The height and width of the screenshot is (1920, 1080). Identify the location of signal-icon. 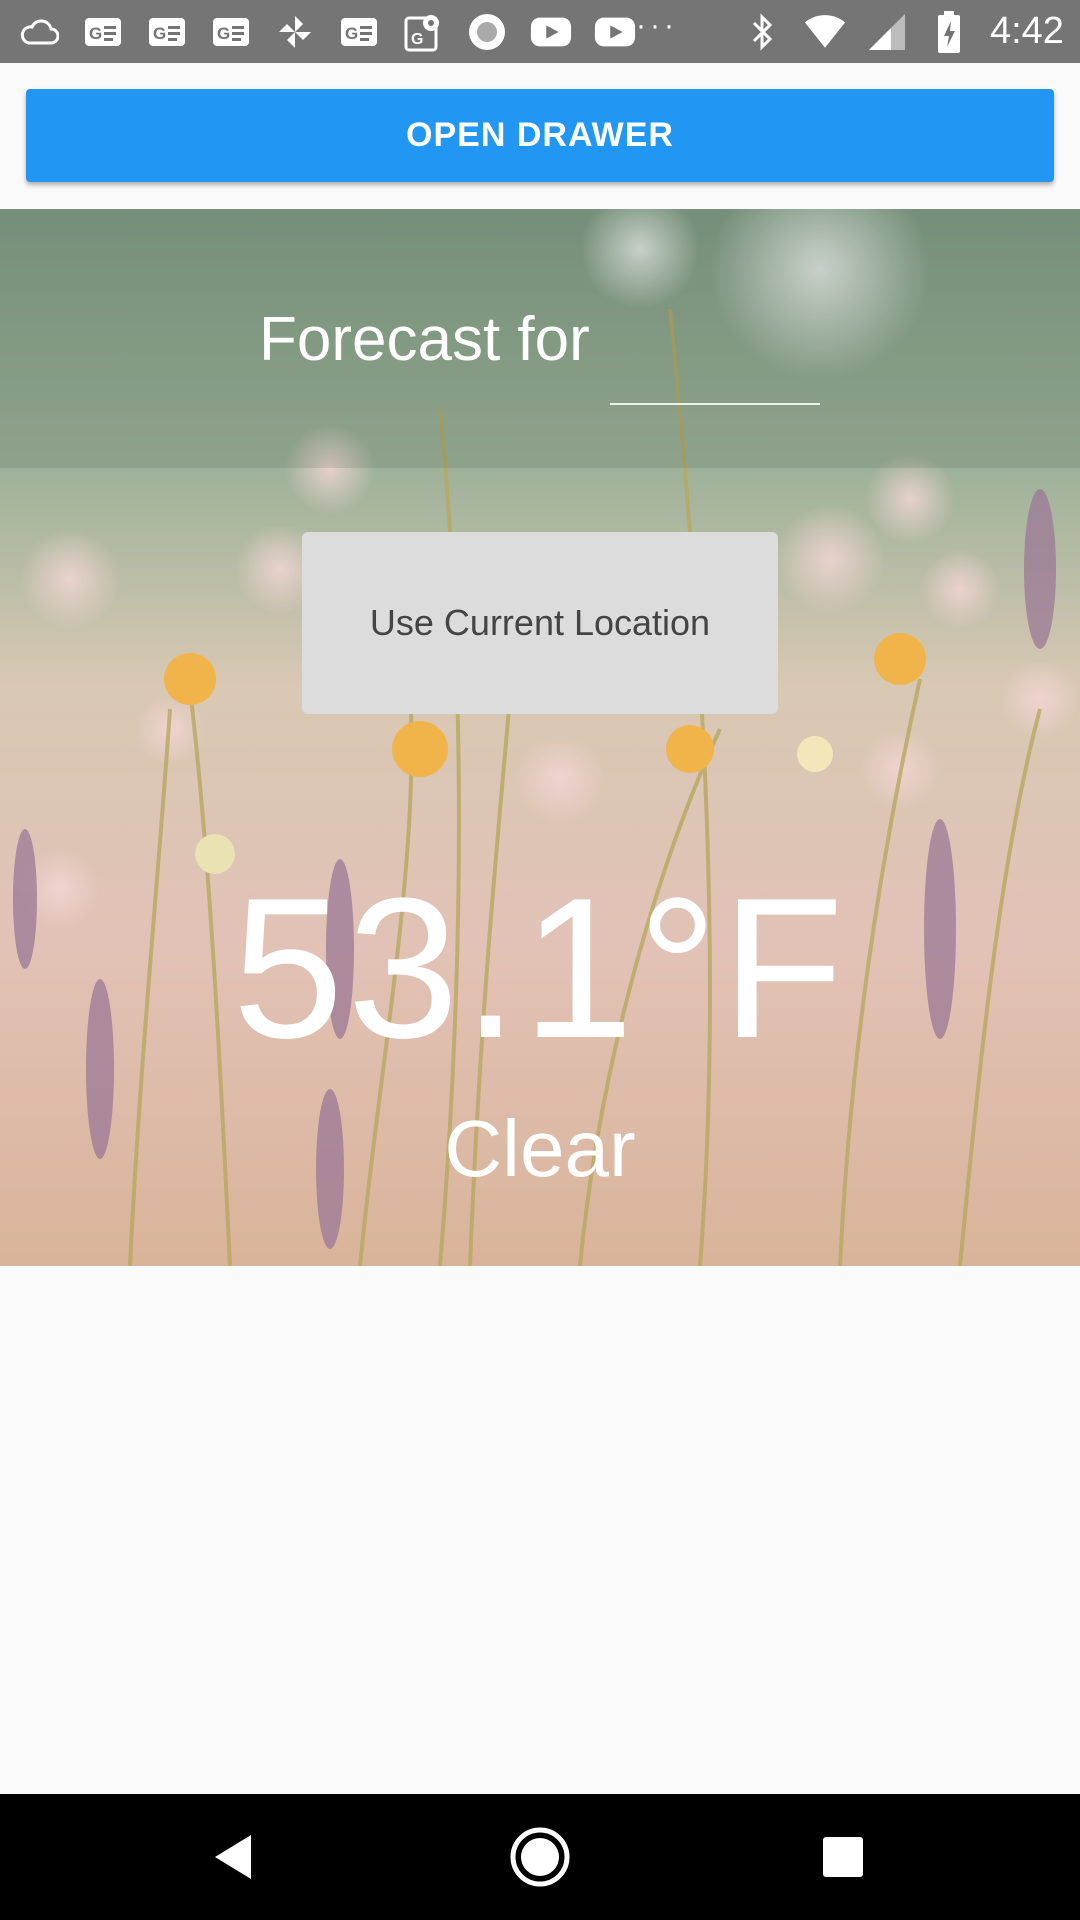
(887, 32).